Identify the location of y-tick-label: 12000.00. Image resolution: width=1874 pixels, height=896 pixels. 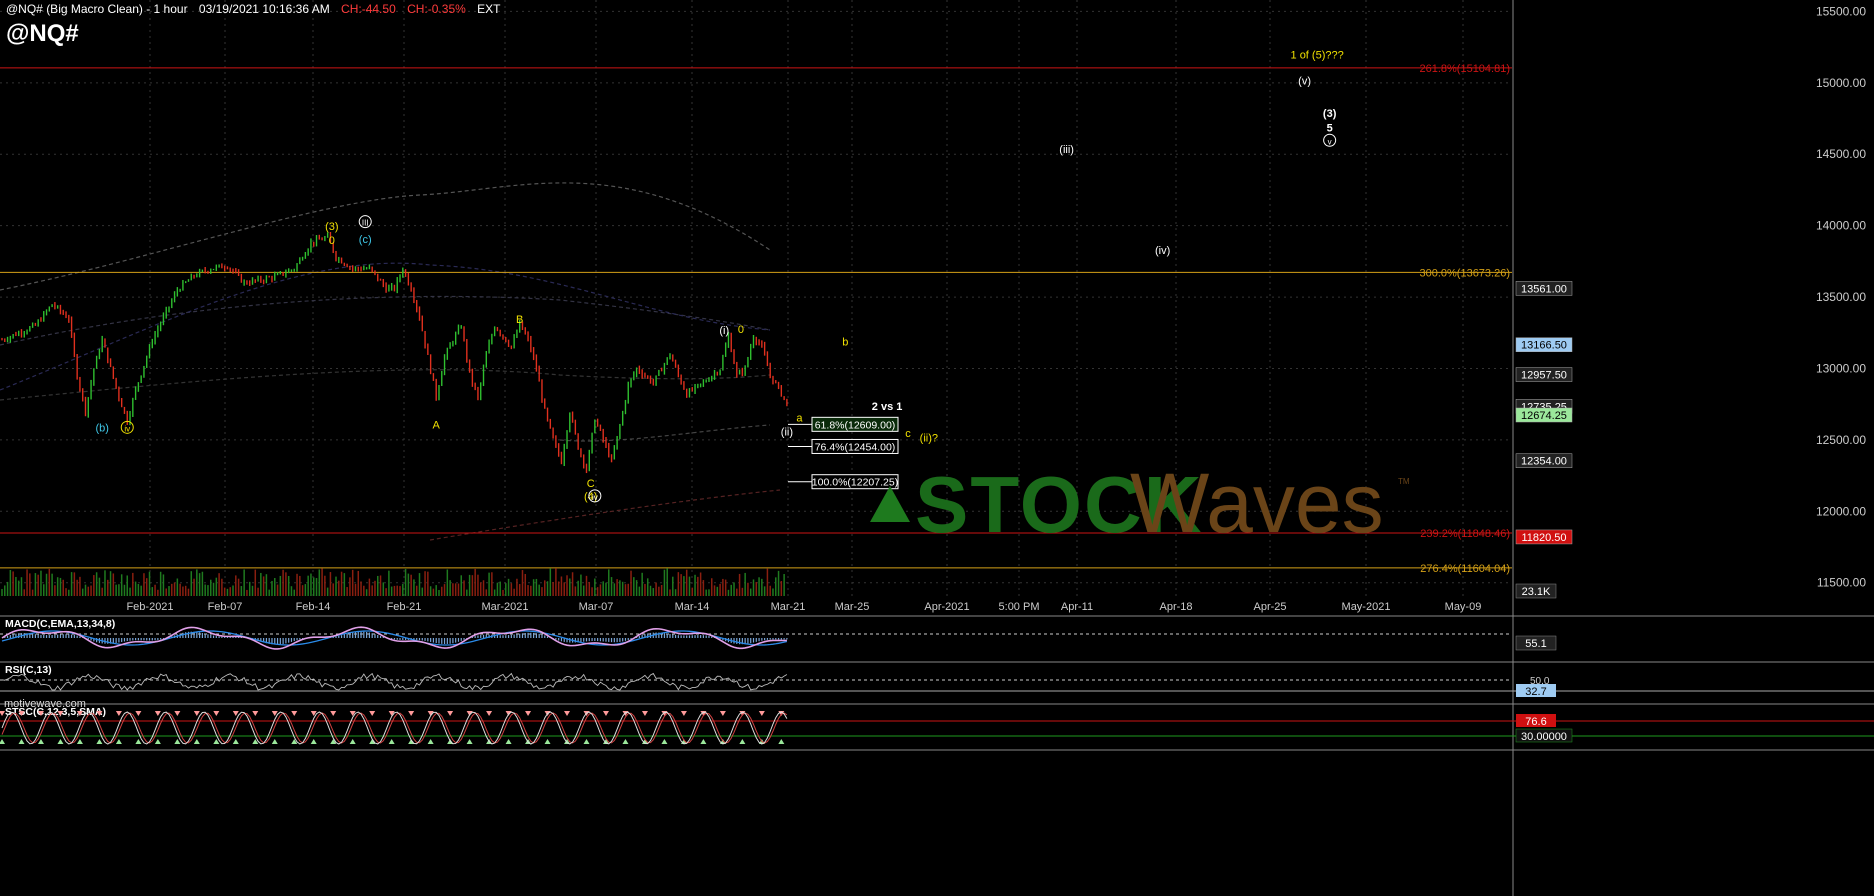
(1841, 511).